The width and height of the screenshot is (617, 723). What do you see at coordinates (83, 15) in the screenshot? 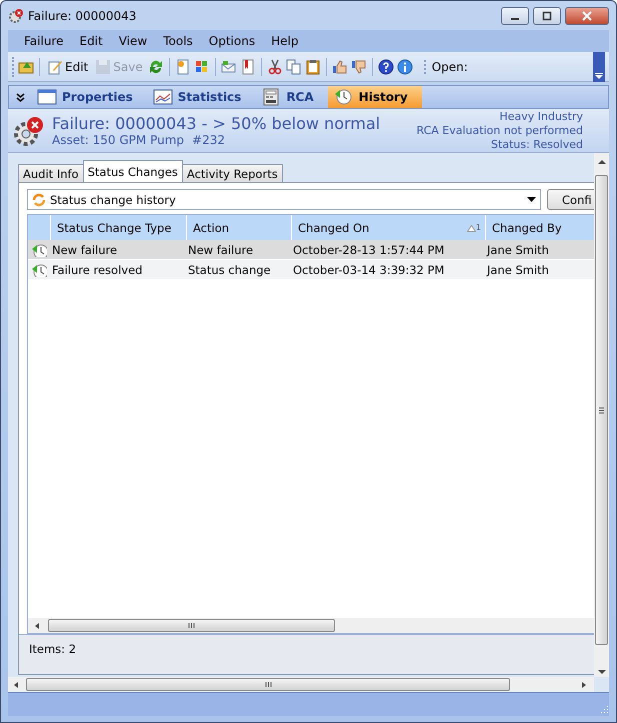
I see `window-title: Failure: 00000043` at bounding box center [83, 15].